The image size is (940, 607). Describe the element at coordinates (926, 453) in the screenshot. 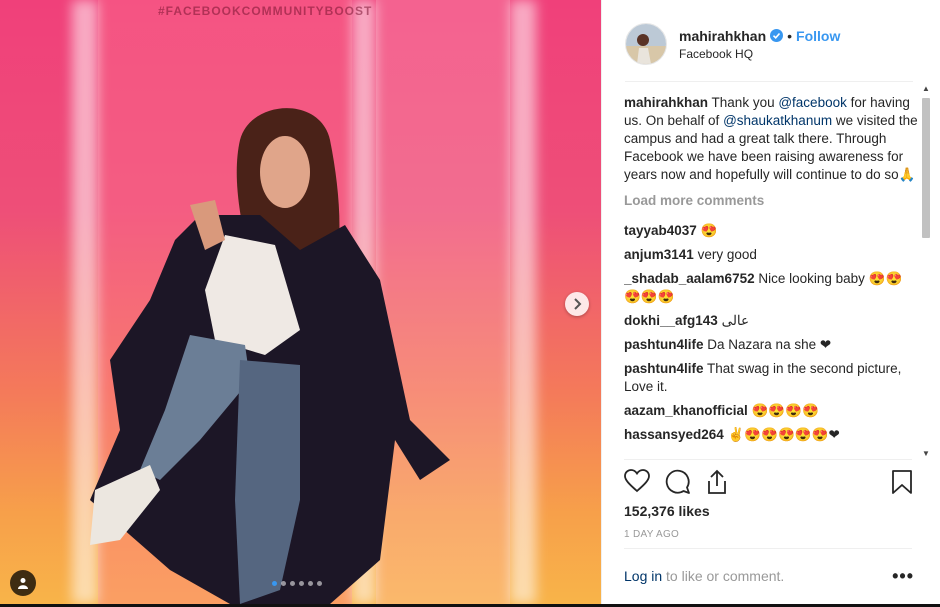

I see `scroll-down-icon: ▼` at that location.